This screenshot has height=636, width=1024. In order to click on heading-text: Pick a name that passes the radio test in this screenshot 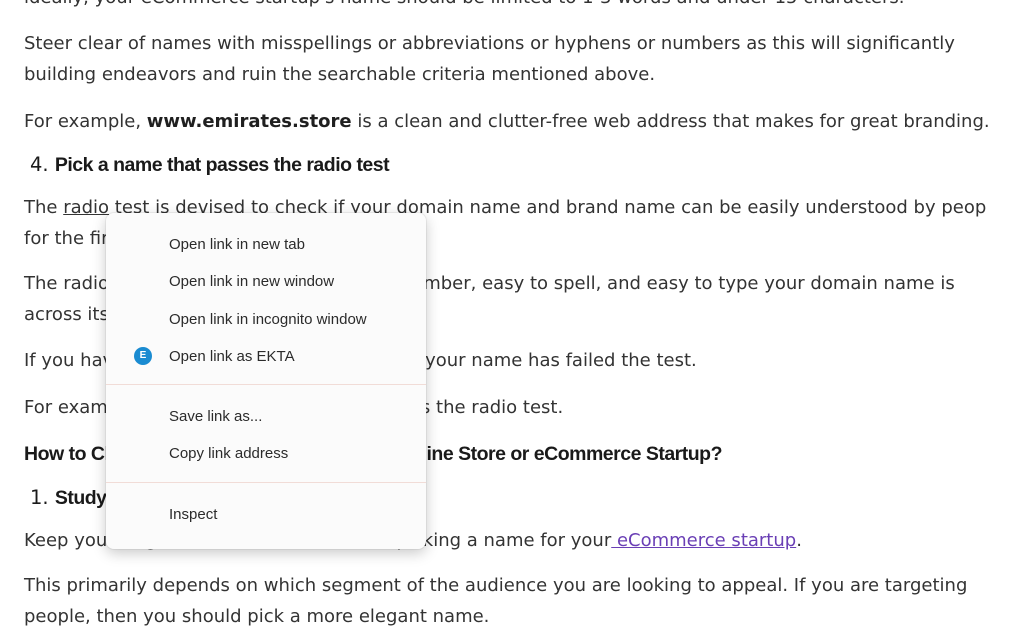, I will do `click(222, 165)`.